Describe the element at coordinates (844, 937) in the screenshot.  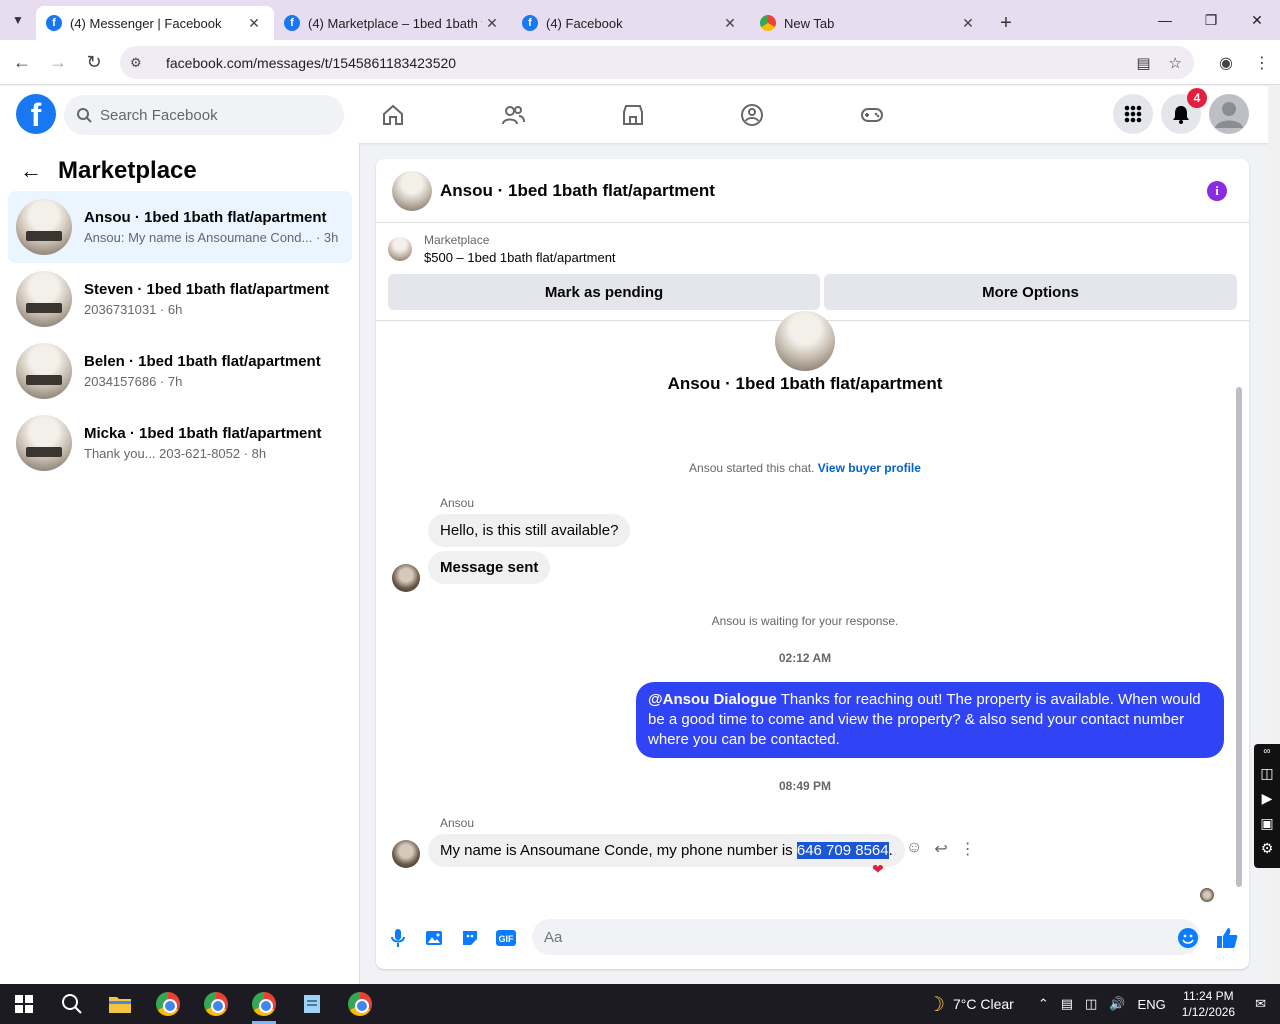
I see `message-text-field` at that location.